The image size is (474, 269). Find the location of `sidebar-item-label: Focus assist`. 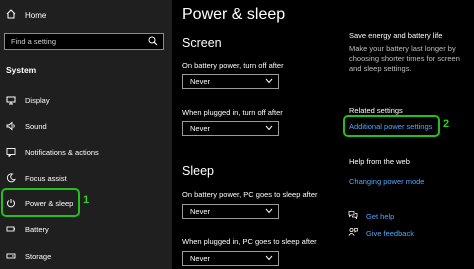

sidebar-item-label: Focus assist is located at coordinates (46, 178).